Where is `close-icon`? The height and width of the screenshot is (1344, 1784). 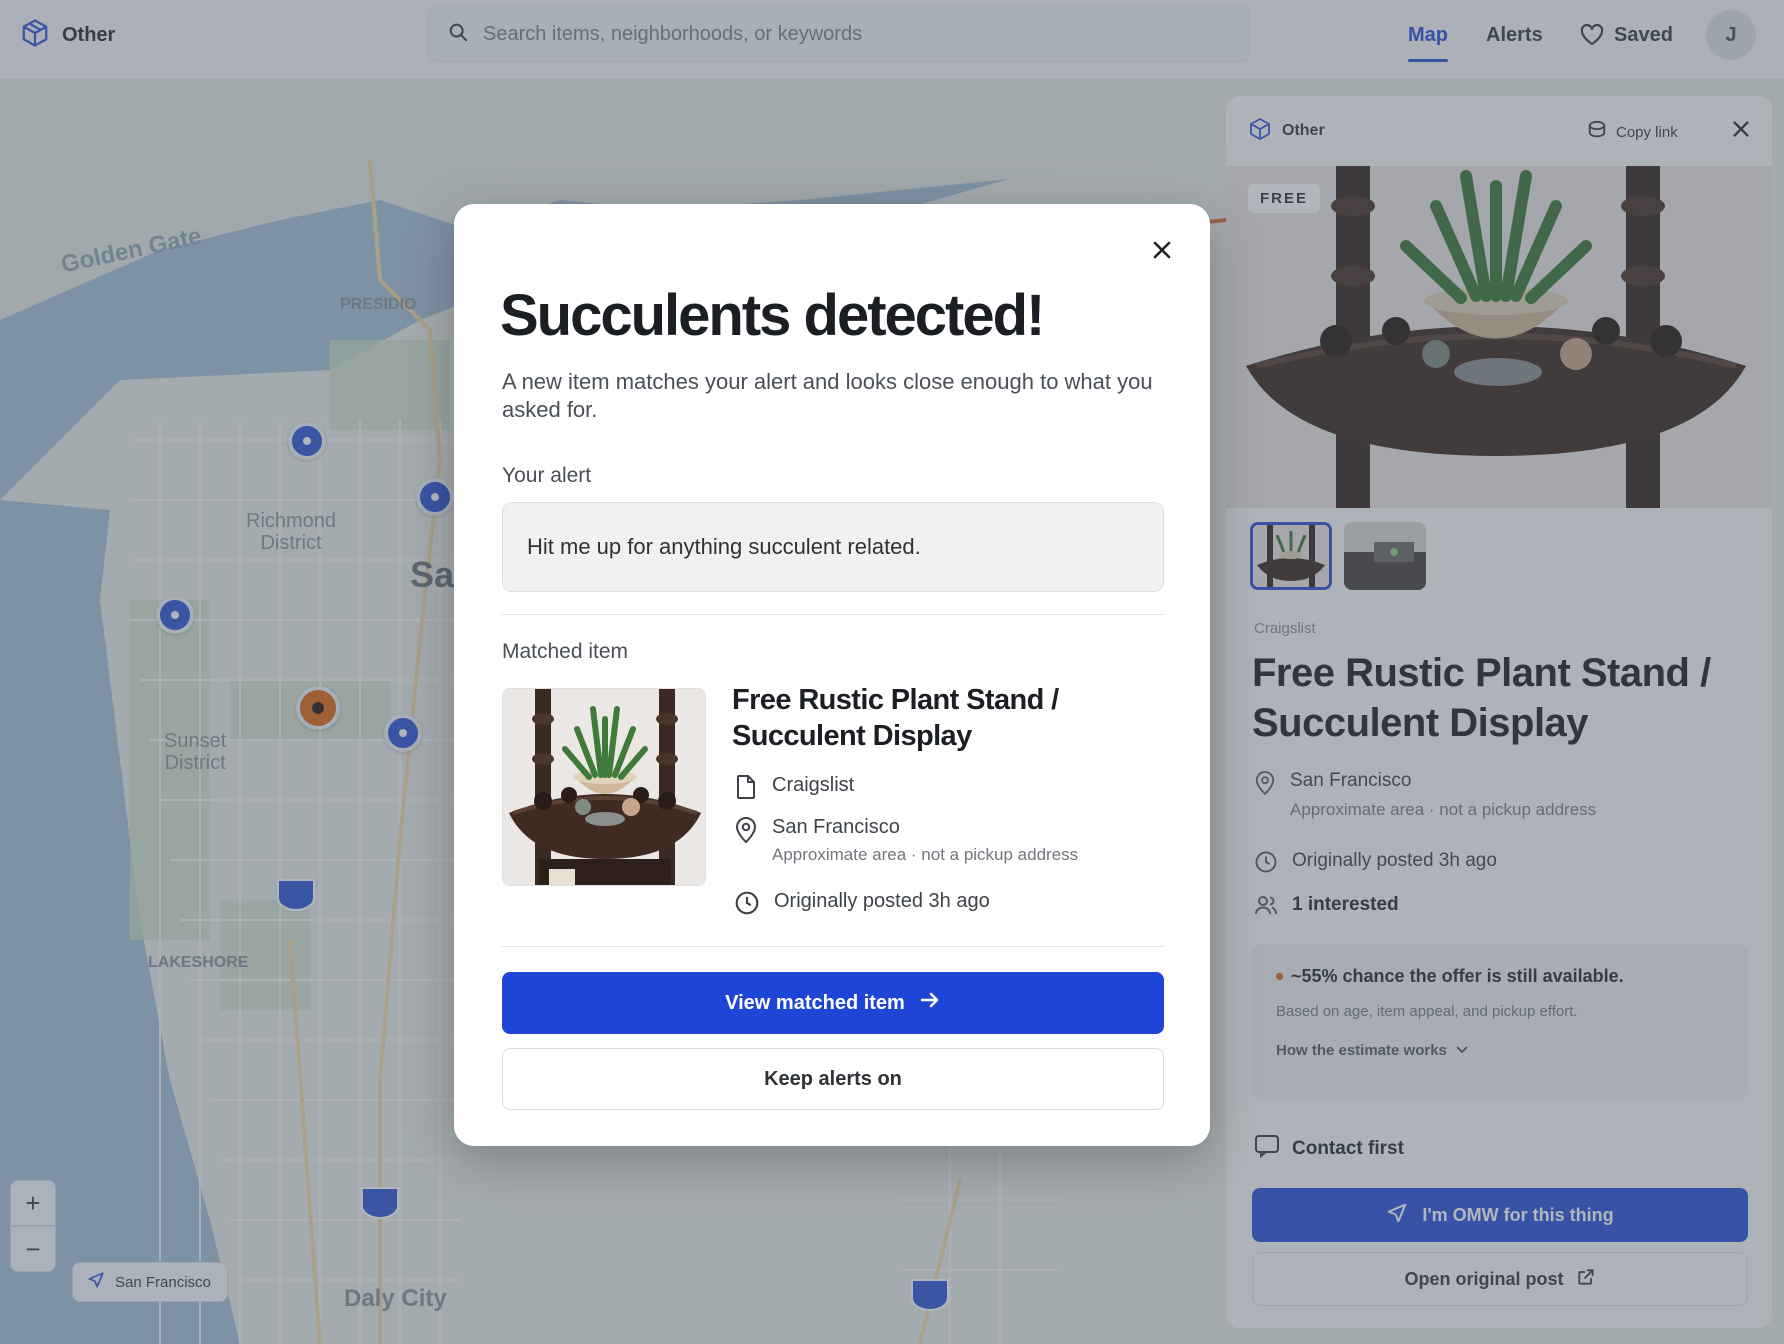 close-icon is located at coordinates (1162, 252).